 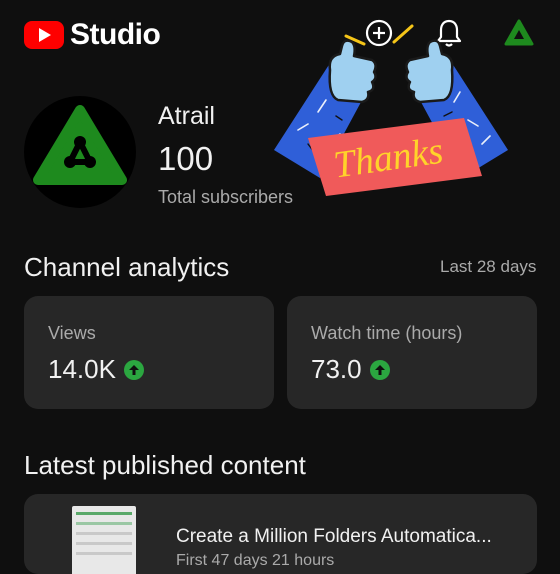 I want to click on views-label: Views, so click(x=72, y=333).